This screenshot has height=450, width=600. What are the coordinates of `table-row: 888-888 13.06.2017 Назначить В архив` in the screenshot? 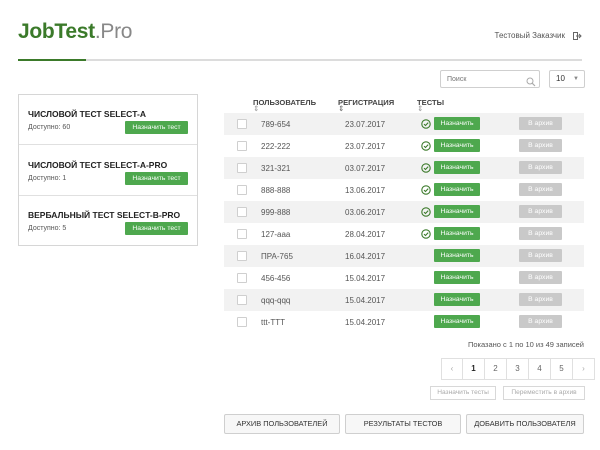 It's located at (404, 190).